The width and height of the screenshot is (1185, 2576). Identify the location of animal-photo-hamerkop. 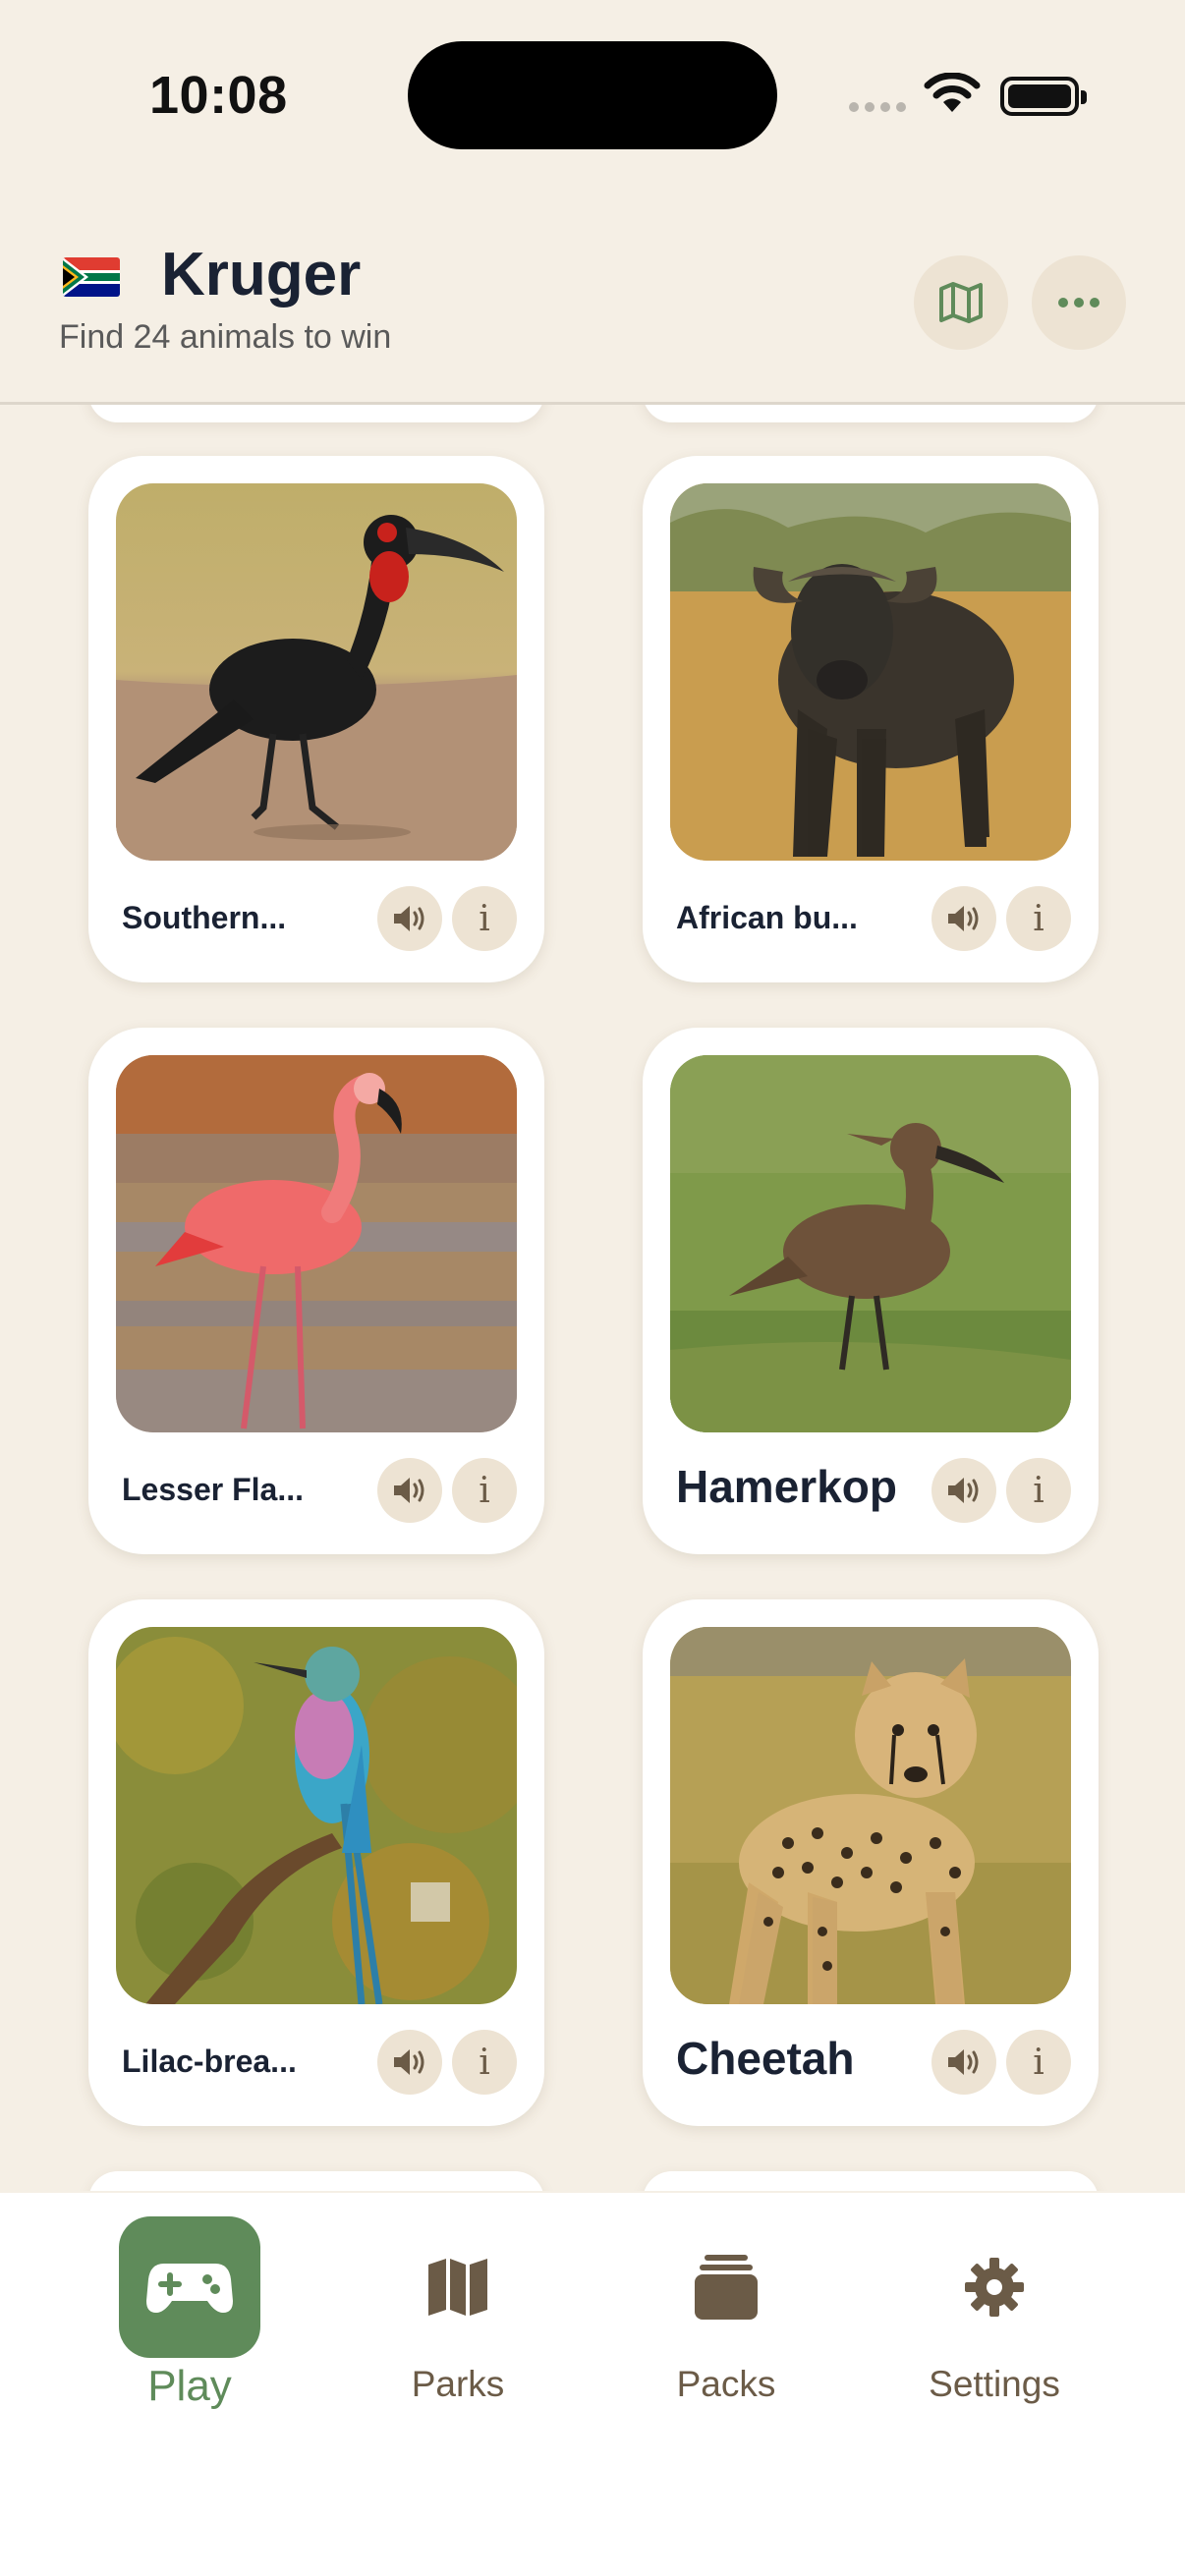
(871, 1243).